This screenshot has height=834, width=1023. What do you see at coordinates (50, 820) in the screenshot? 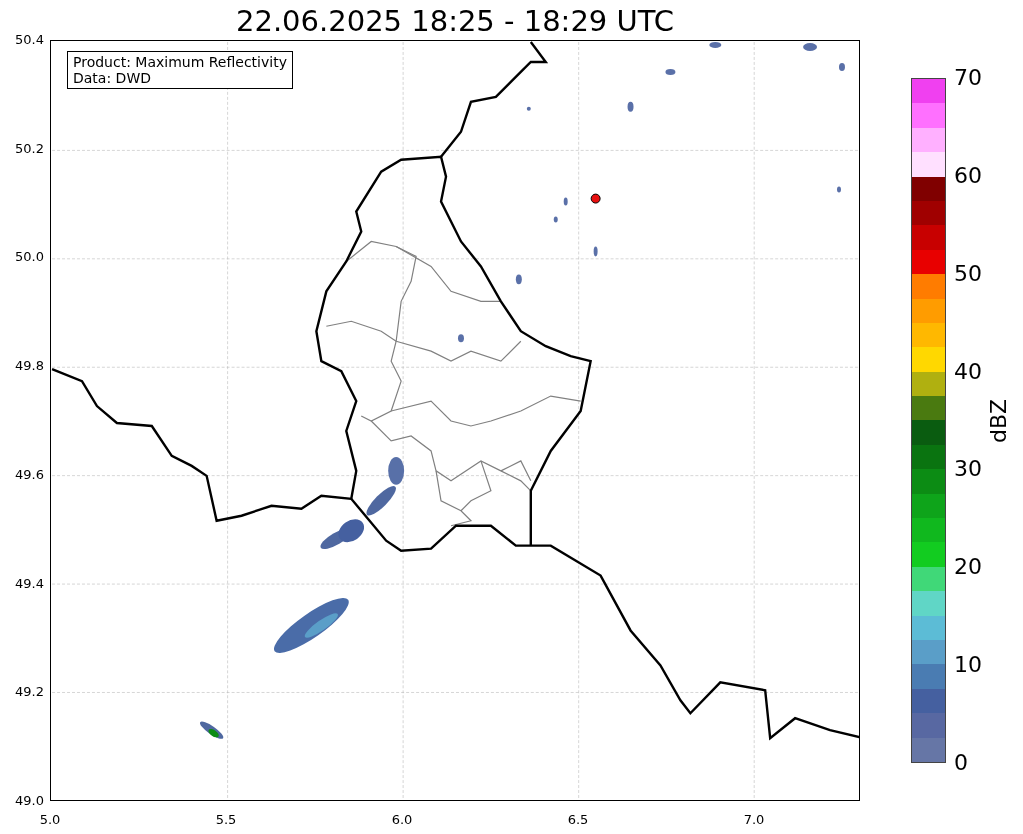
I see `axis-tick-label: 5.0` at bounding box center [50, 820].